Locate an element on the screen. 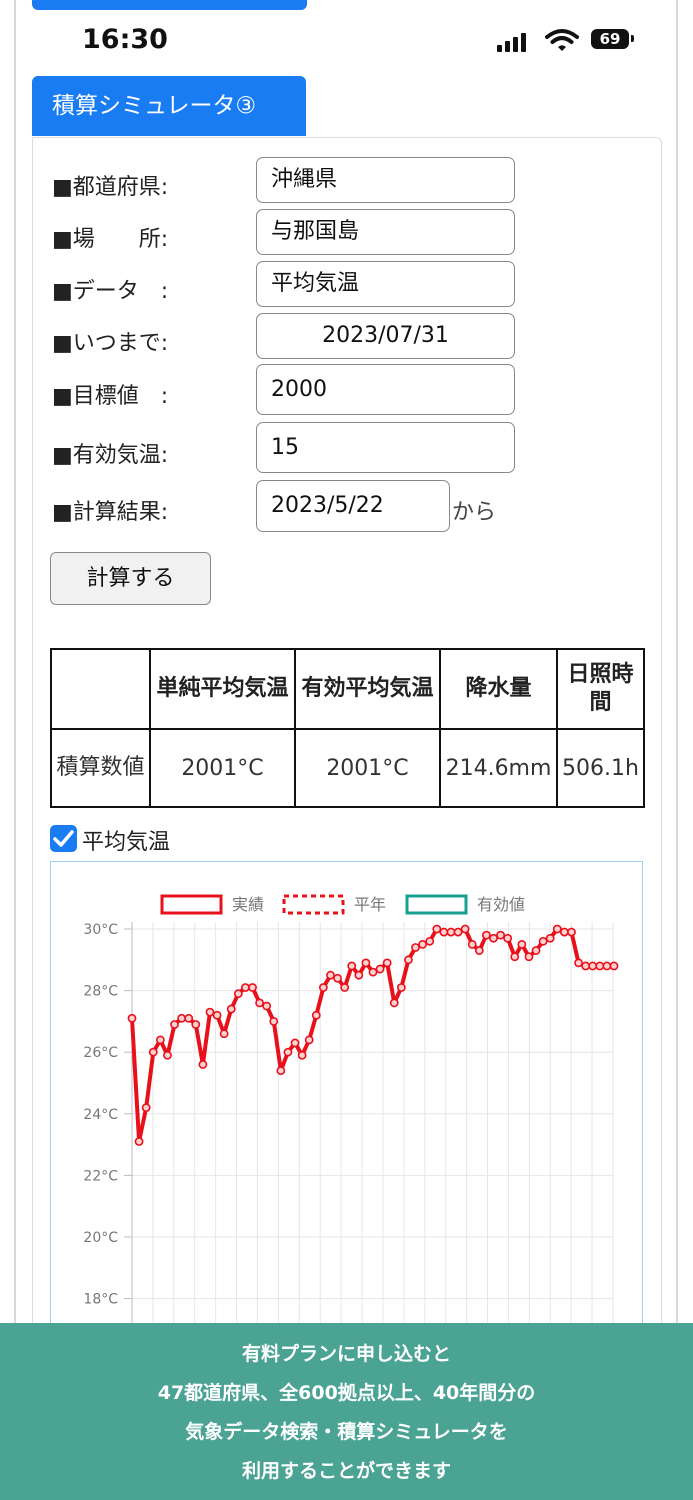  banner-line: 気象データ検索・積算シミュレータを is located at coordinates (346, 1432).